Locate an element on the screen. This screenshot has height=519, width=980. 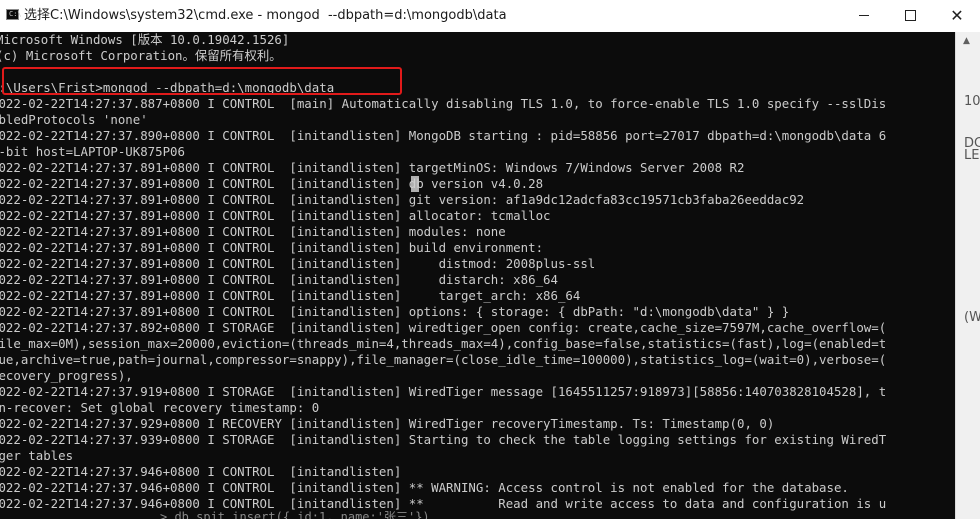
maximize-button is located at coordinates (910, 15).